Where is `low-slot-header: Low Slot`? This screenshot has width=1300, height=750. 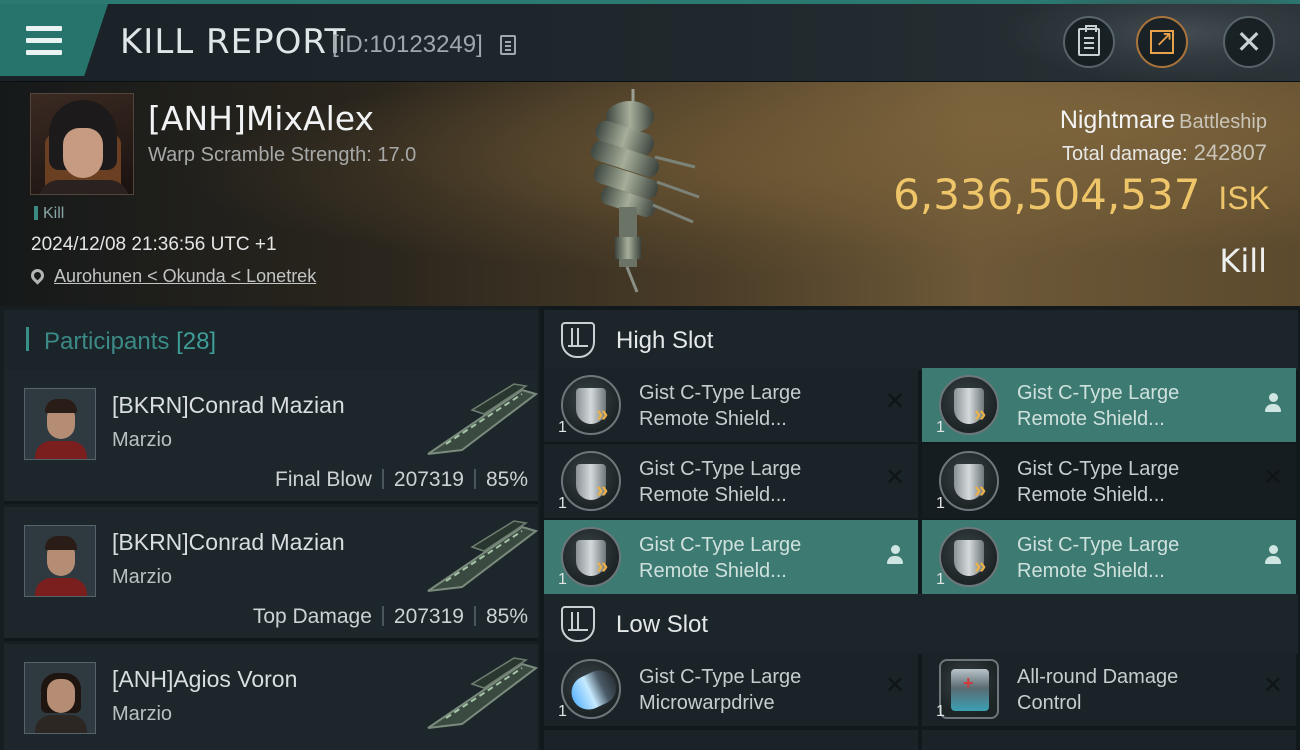 low-slot-header: Low Slot is located at coordinates (921, 624).